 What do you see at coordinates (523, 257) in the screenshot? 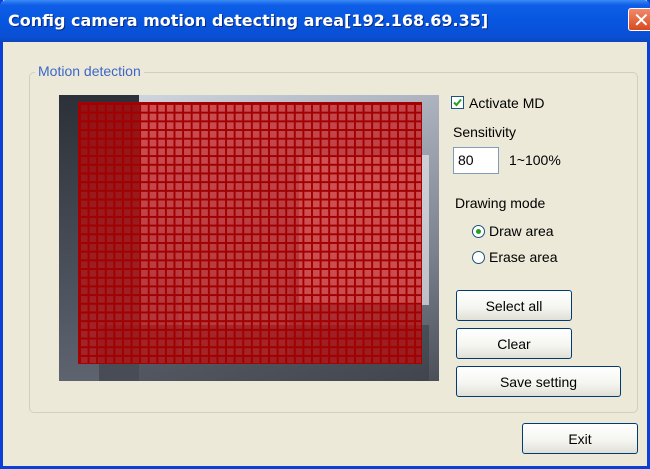
I see `erase-area-label: Erase area` at bounding box center [523, 257].